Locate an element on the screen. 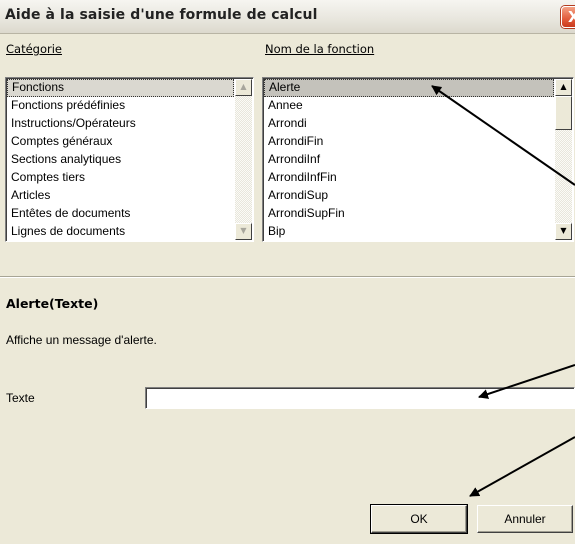  fonction-item: Arrondi is located at coordinates (409, 124).